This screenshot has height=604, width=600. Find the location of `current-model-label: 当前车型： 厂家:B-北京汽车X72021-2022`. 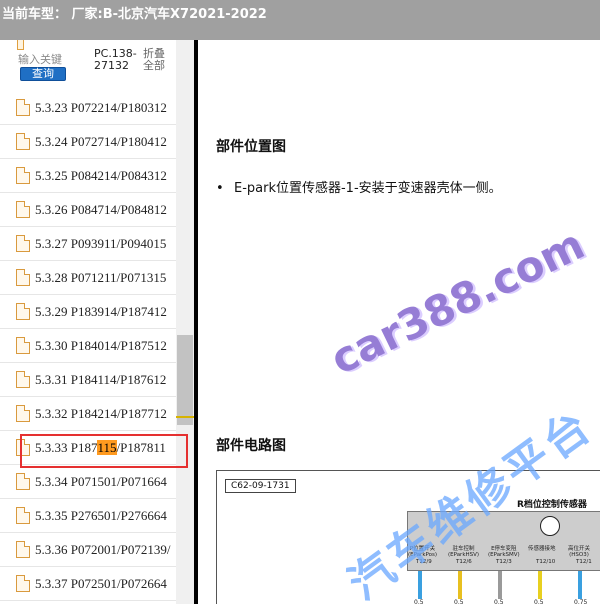

current-model-label: 当前车型： 厂家:B-北京汽车X72021-2022 is located at coordinates (134, 14).